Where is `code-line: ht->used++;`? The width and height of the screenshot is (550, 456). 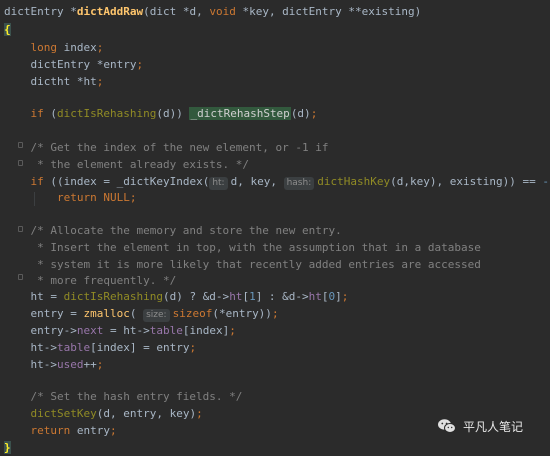
code-line: ht->used++; is located at coordinates (53, 365).